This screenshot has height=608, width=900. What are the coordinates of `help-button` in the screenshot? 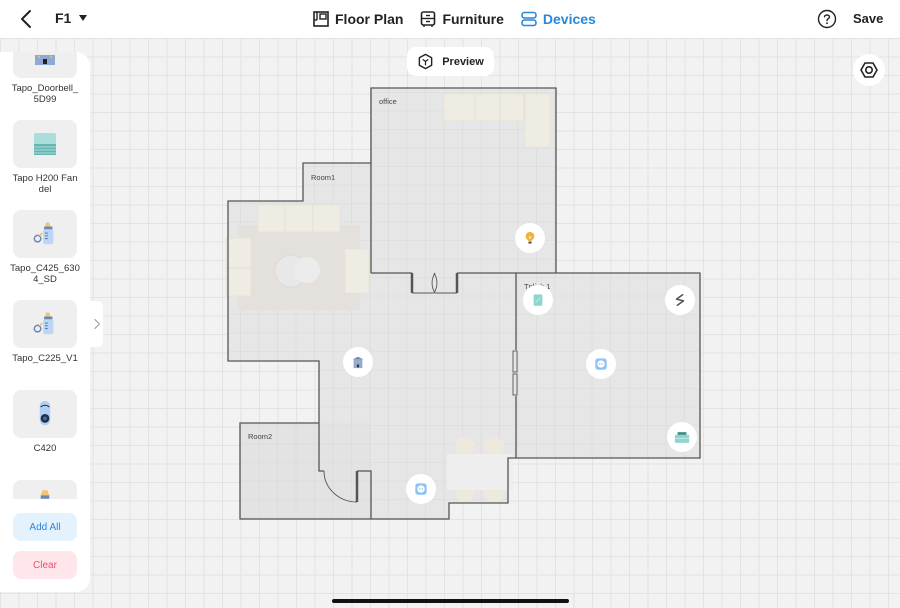 It's located at (827, 19).